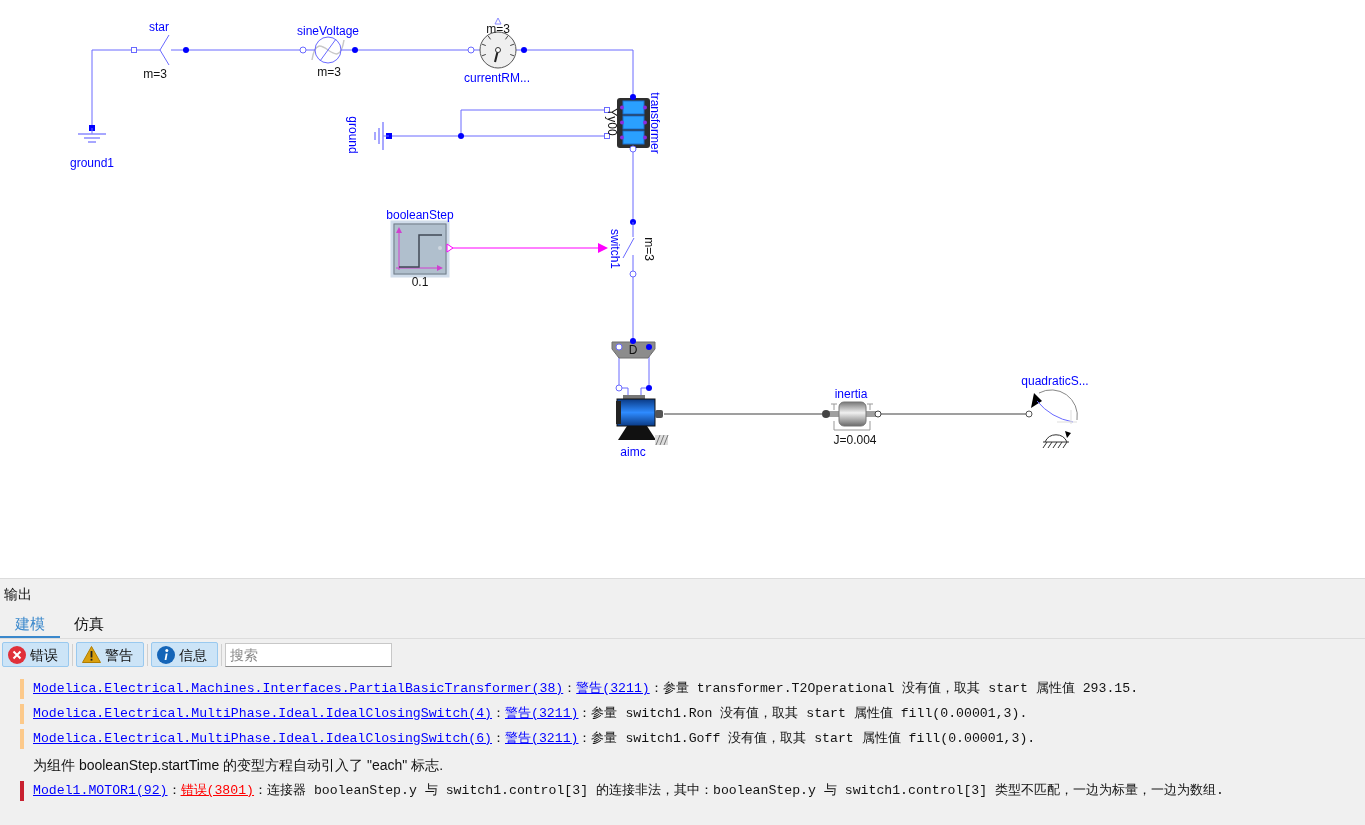 This screenshot has height=825, width=1365. Describe the element at coordinates (91, 654) in the screenshot. I see `warning-icon` at that location.